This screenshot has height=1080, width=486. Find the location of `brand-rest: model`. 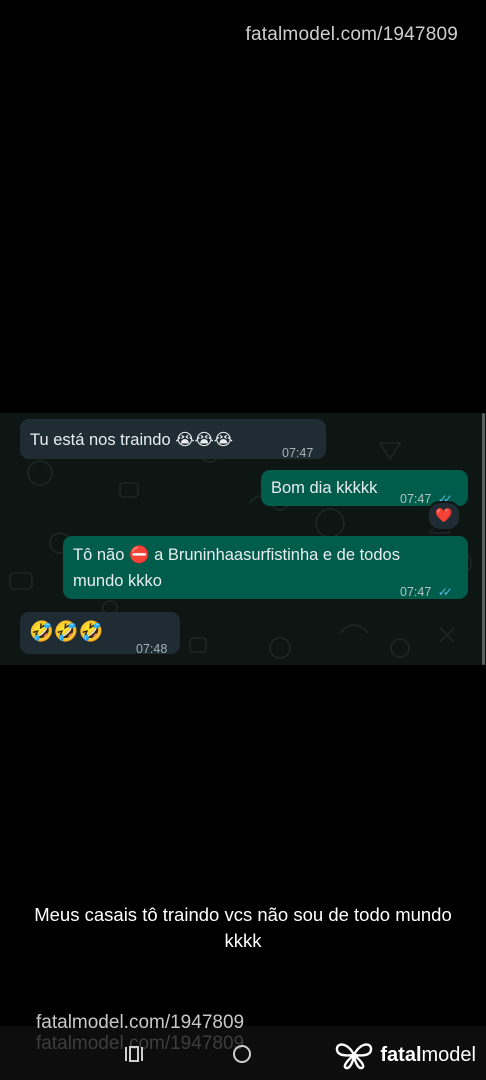

brand-rest: model is located at coordinates (448, 1054).